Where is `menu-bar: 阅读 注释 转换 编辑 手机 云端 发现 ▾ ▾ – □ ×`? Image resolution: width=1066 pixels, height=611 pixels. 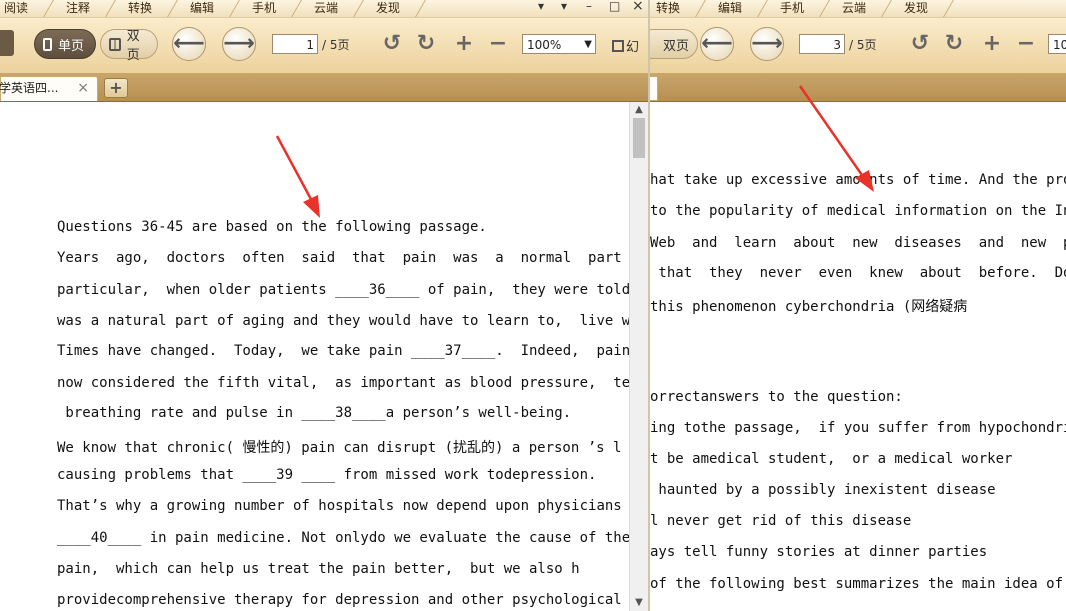 menu-bar: 阅读 注释 转换 编辑 手机 云端 发现 ▾ ▾ – □ × is located at coordinates (324, 9).